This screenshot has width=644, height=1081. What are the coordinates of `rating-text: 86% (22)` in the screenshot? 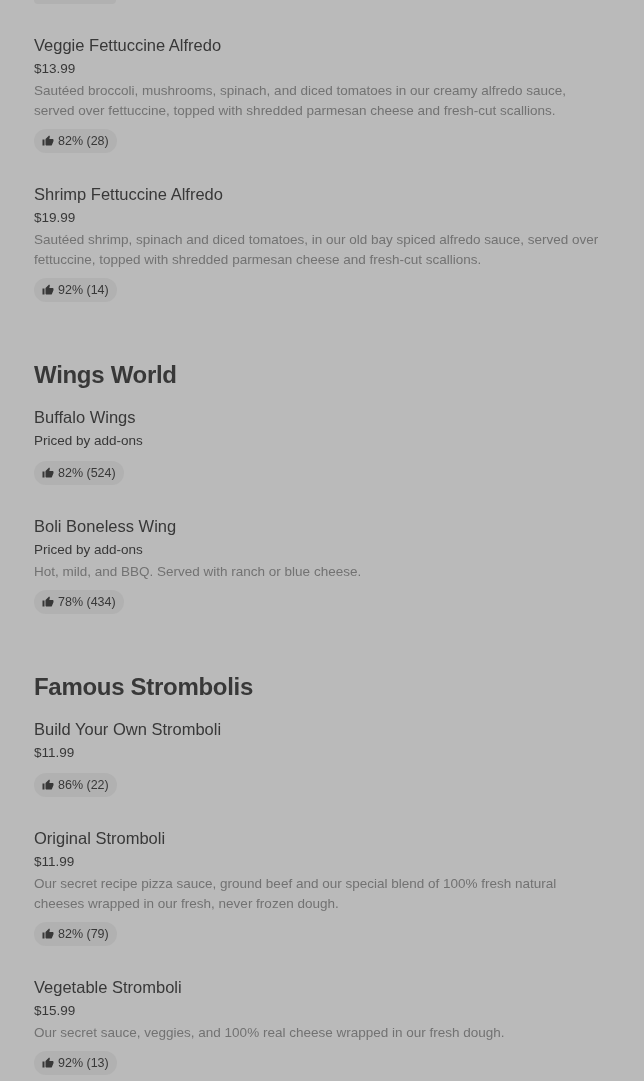 It's located at (83, 785).